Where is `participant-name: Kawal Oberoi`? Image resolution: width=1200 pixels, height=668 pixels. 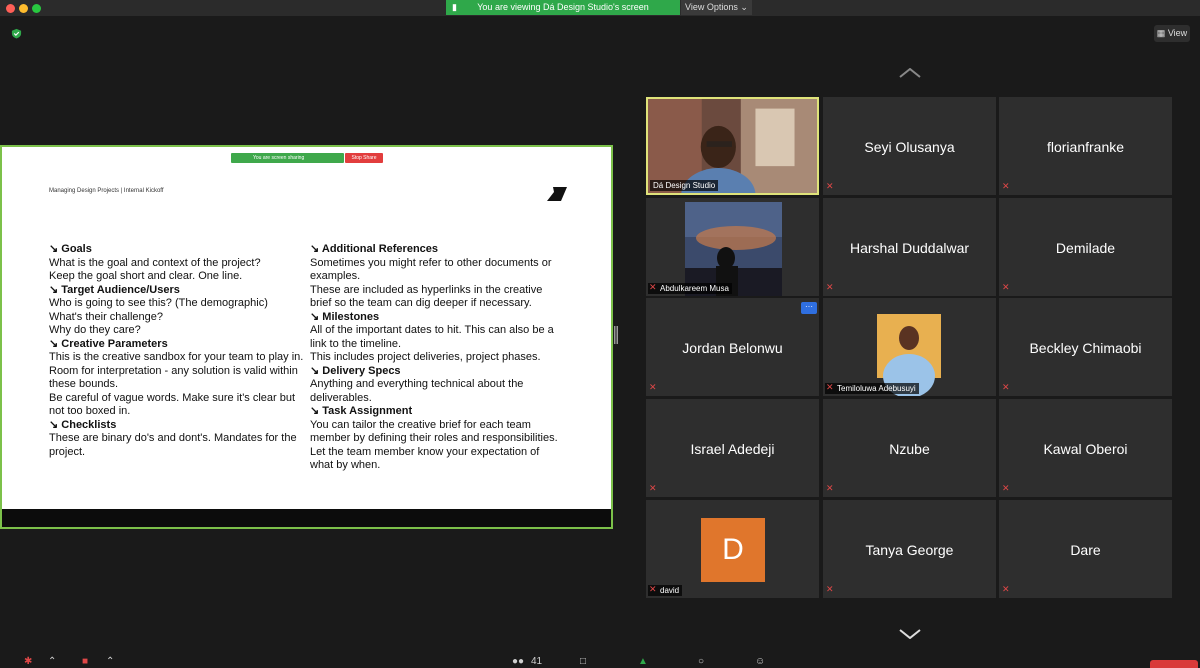 participant-name: Kawal Oberoi is located at coordinates (1085, 449).